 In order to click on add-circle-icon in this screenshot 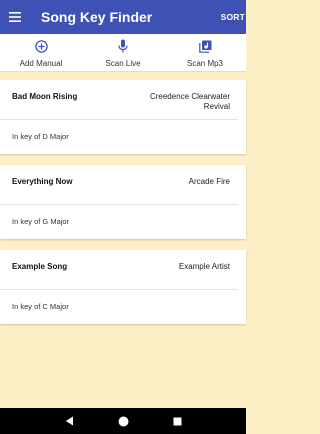, I will do `click(41, 46)`.